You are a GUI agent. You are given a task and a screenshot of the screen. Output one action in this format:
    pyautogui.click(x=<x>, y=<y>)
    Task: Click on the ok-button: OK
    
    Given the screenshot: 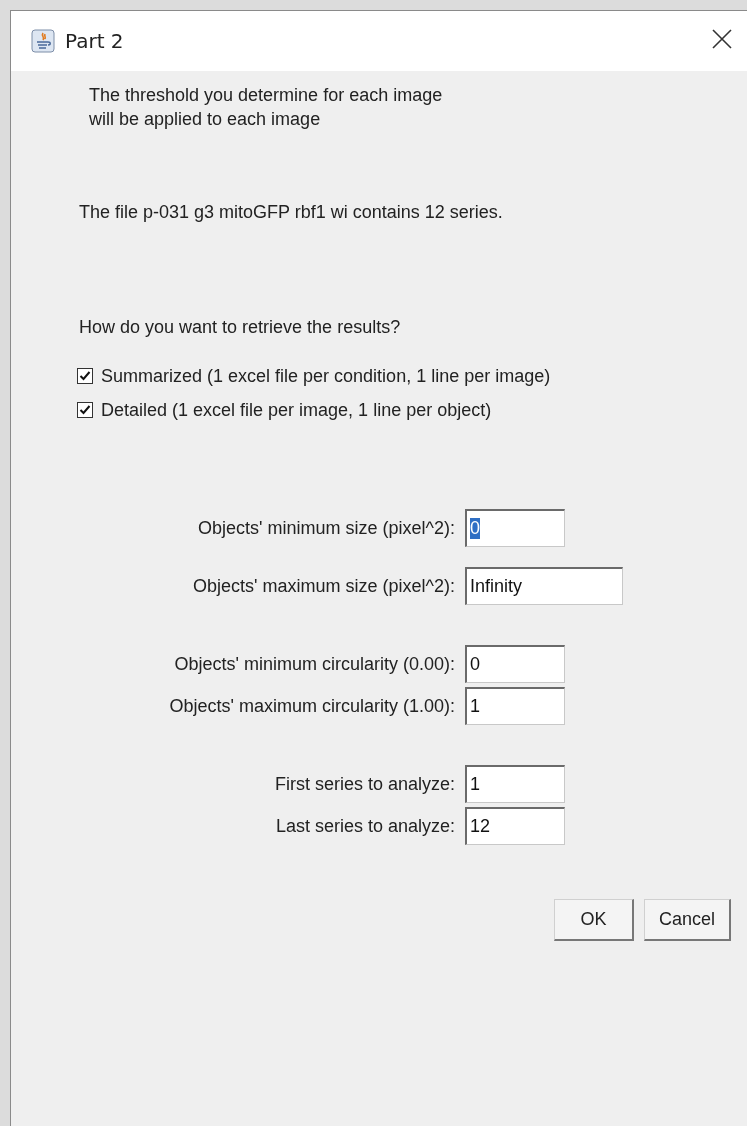 What is the action you would take?
    pyautogui.click(x=593, y=920)
    